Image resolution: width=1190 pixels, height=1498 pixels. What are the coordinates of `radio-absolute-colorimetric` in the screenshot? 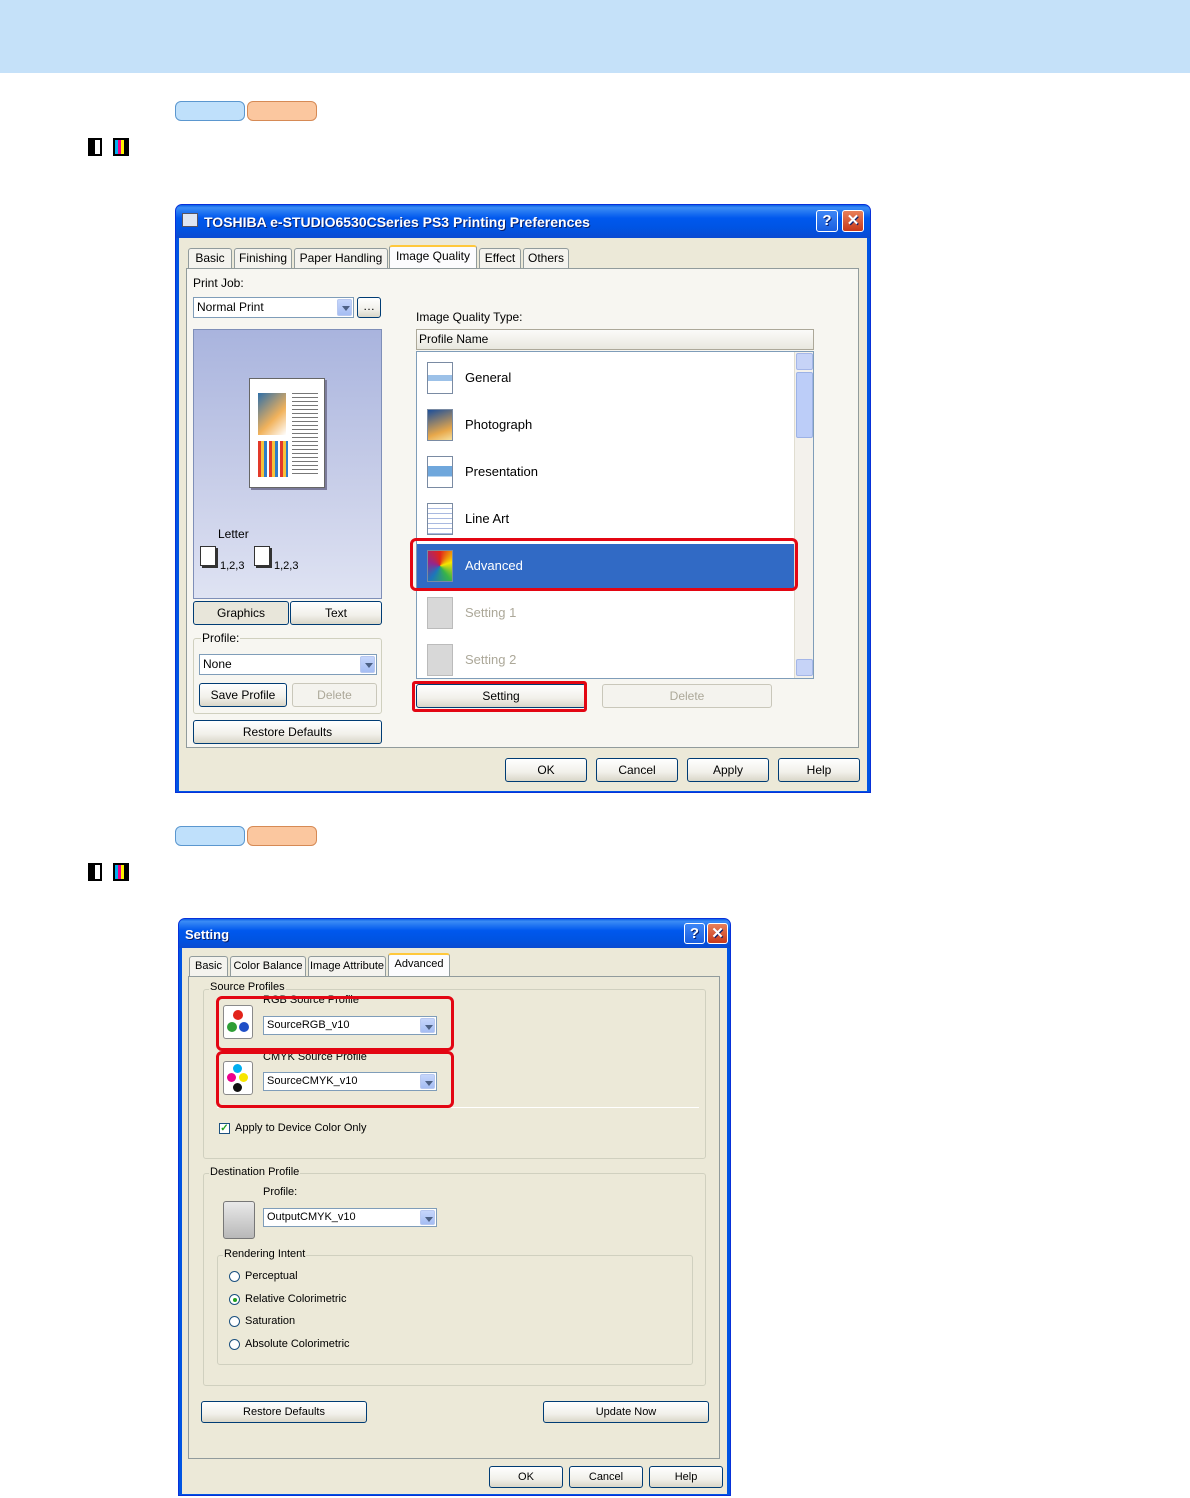 It's located at (234, 1344).